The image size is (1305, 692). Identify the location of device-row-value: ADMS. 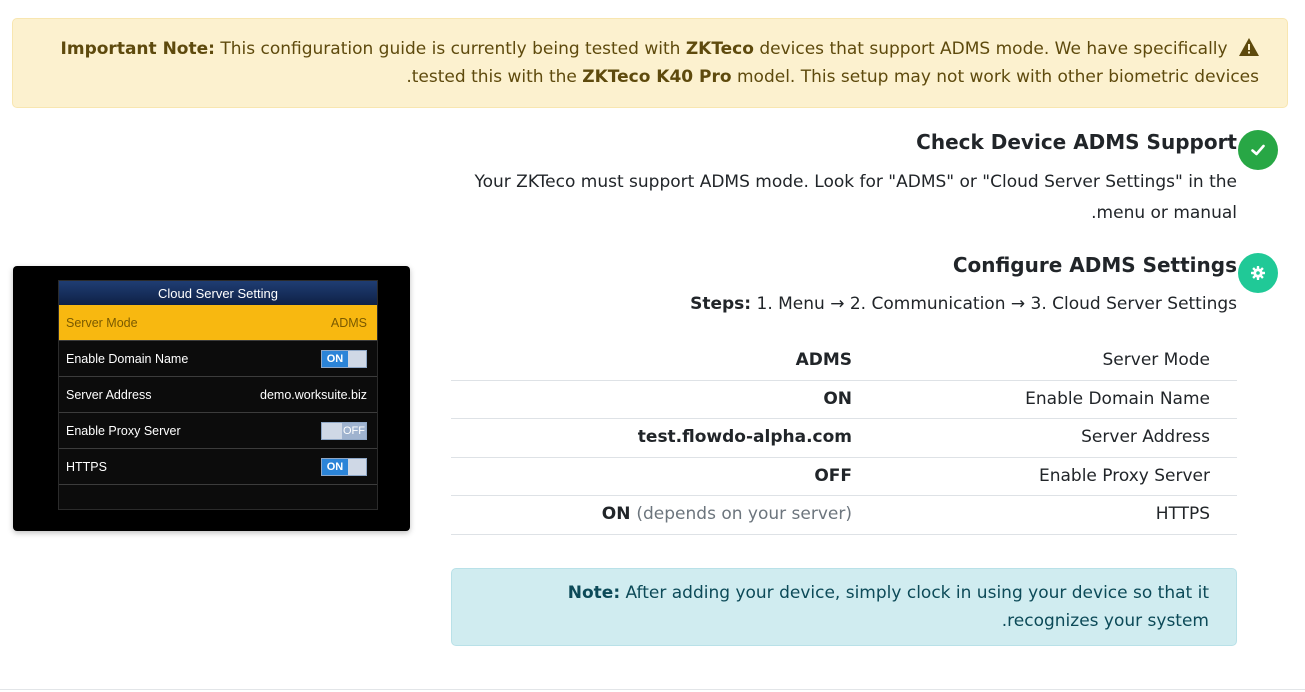
(348, 322).